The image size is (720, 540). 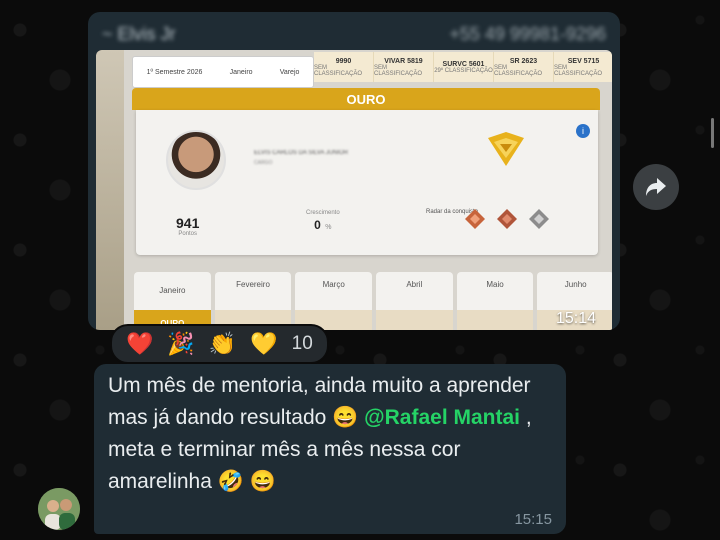 What do you see at coordinates (139, 34) in the screenshot?
I see `sender-name: ~ Elvis Jr` at bounding box center [139, 34].